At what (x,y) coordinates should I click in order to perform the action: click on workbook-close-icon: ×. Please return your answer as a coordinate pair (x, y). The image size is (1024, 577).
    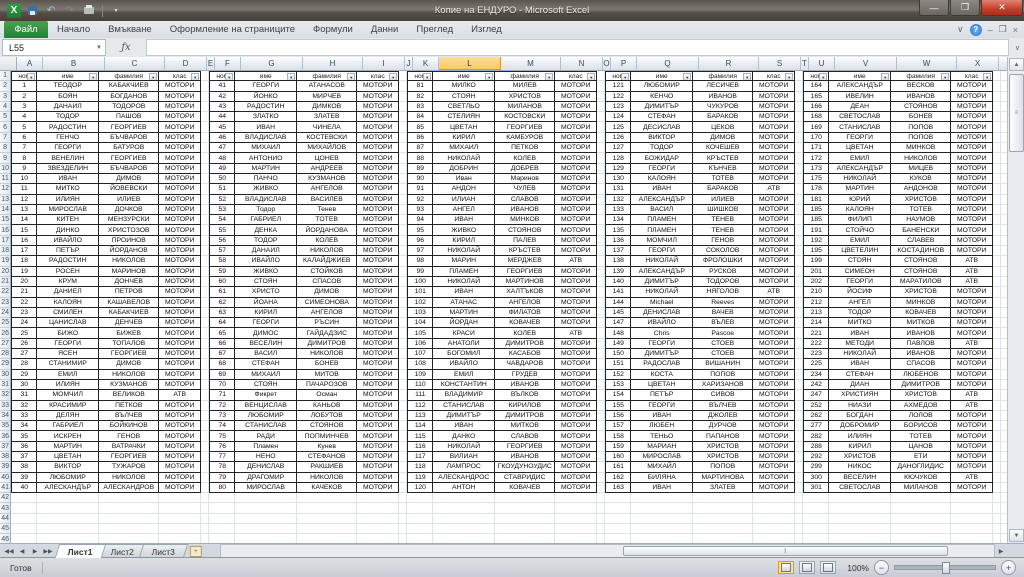
    Looking at the image, I should click on (1015, 30).